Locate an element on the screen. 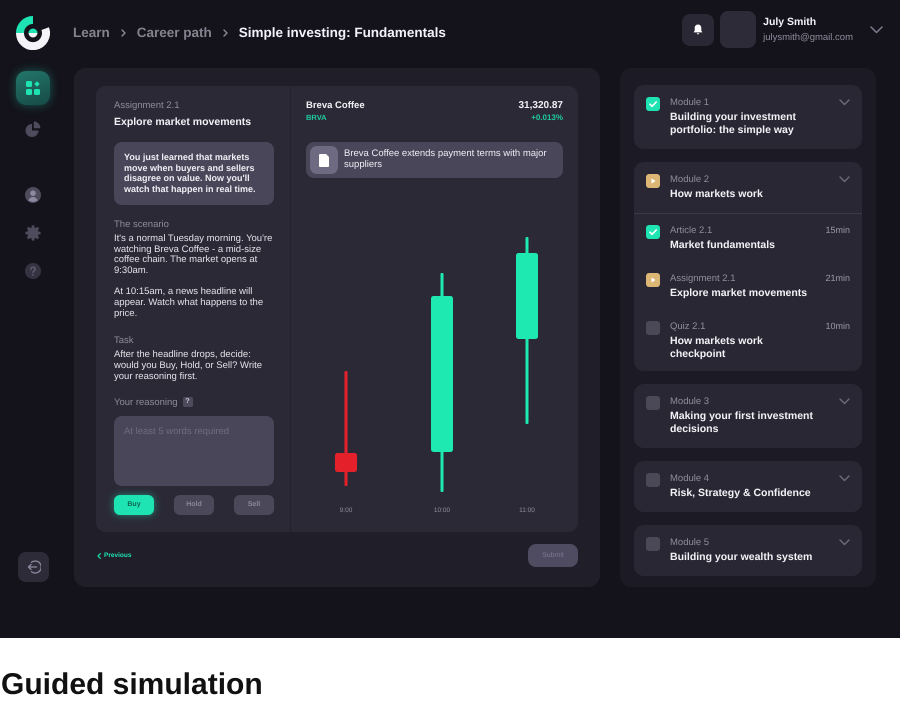 The height and width of the screenshot is (703, 900). stock-name: Breva Coffee is located at coordinates (335, 106).